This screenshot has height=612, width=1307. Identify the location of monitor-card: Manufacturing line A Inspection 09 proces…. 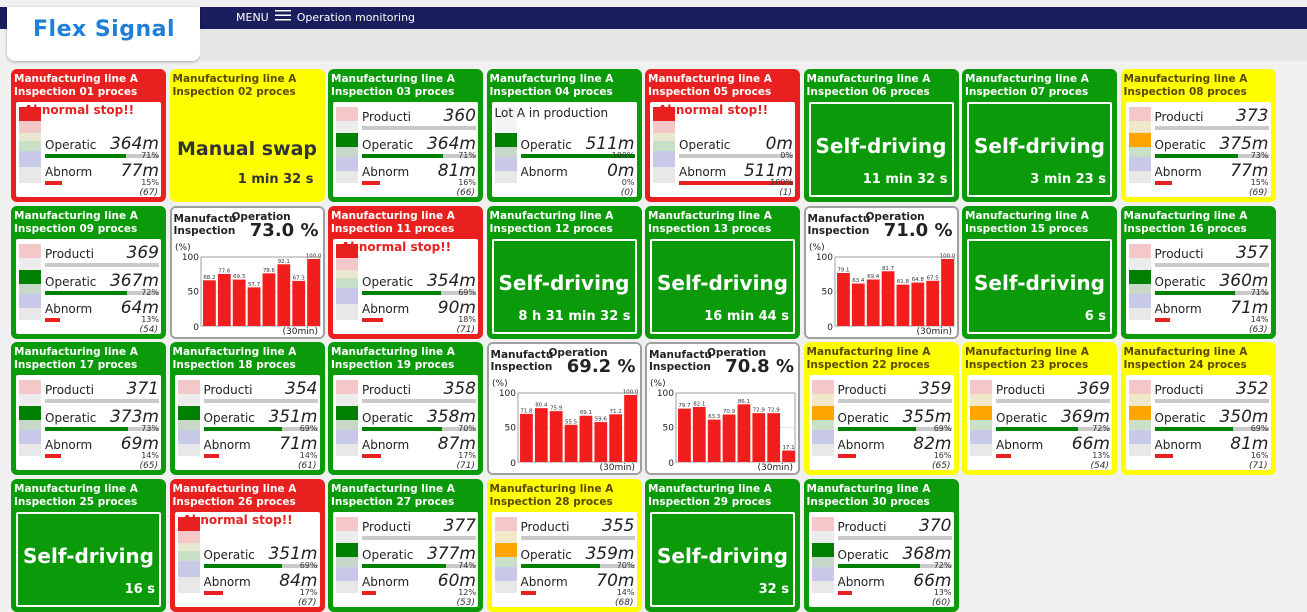
(88, 272).